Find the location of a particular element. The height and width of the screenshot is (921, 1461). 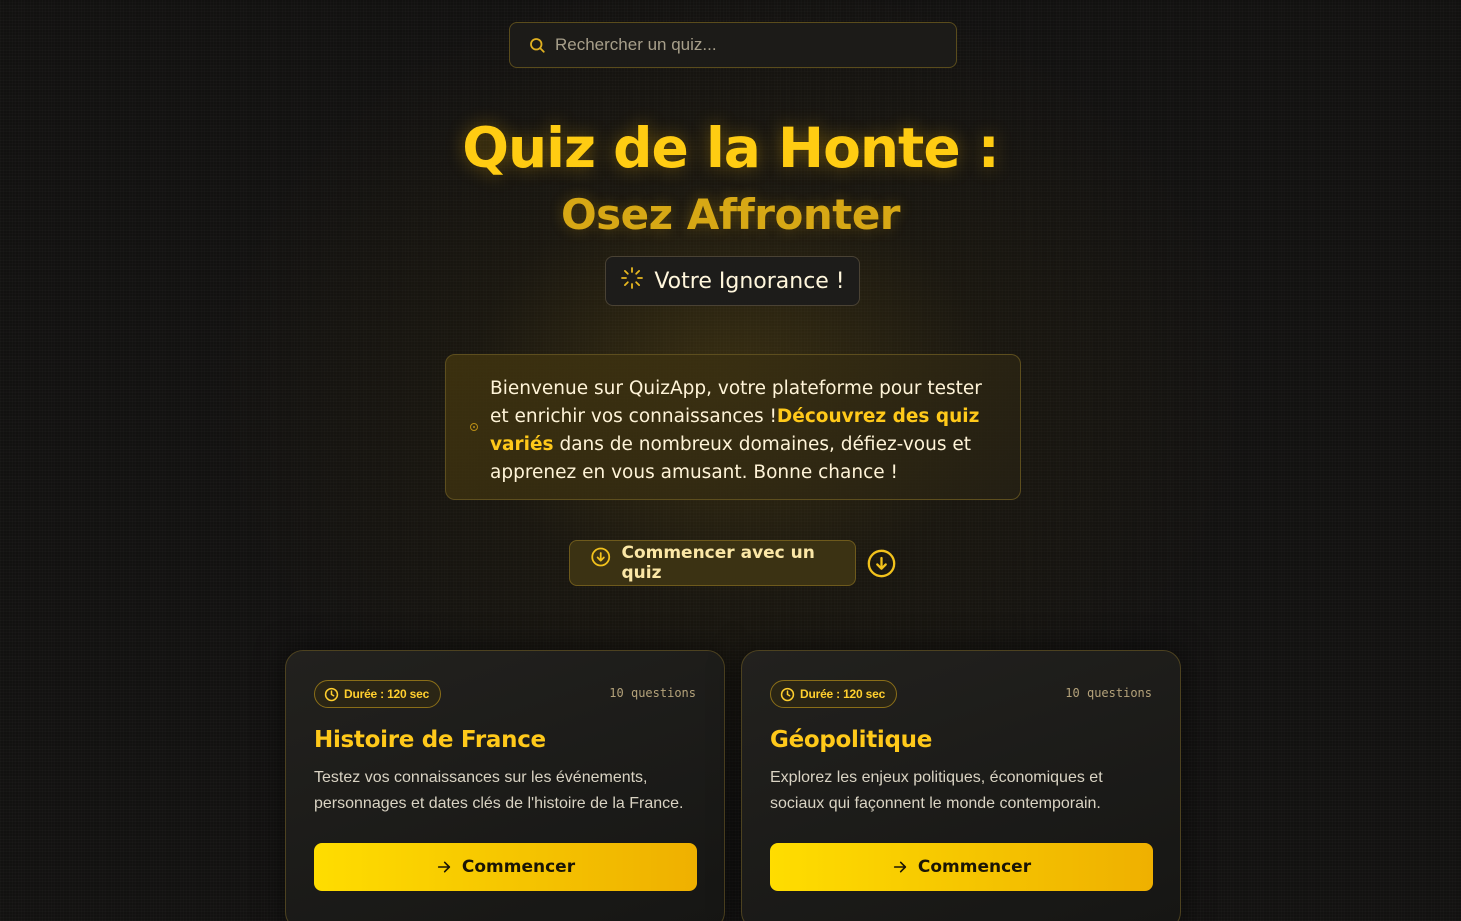

search-bar is located at coordinates (733, 45).